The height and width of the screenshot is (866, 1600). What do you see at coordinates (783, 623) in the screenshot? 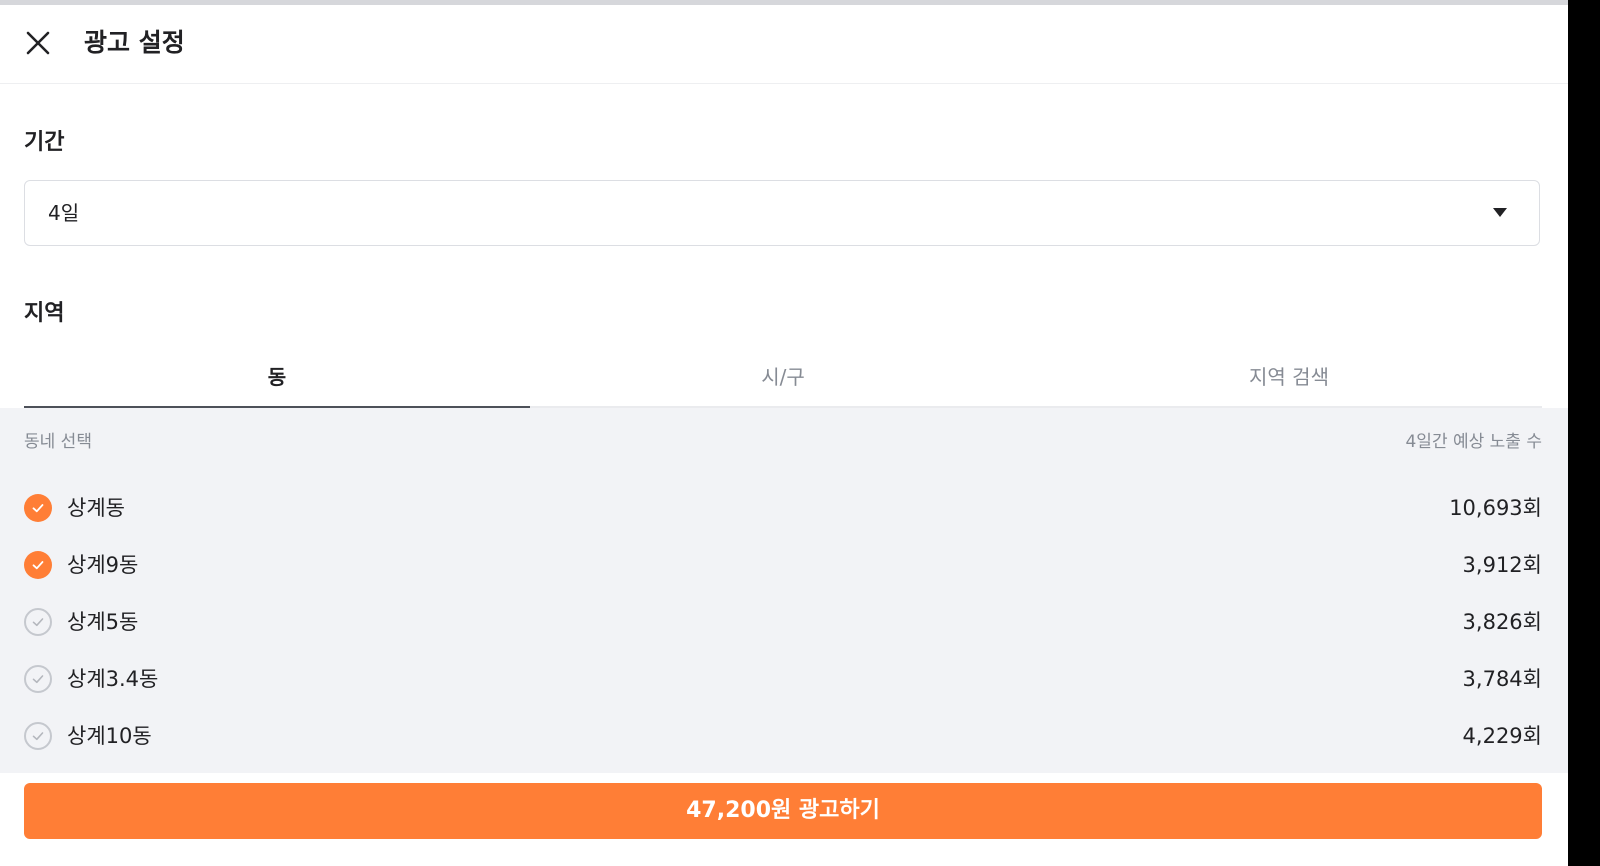
I see `list-item: 상계5동 3,826회` at bounding box center [783, 623].